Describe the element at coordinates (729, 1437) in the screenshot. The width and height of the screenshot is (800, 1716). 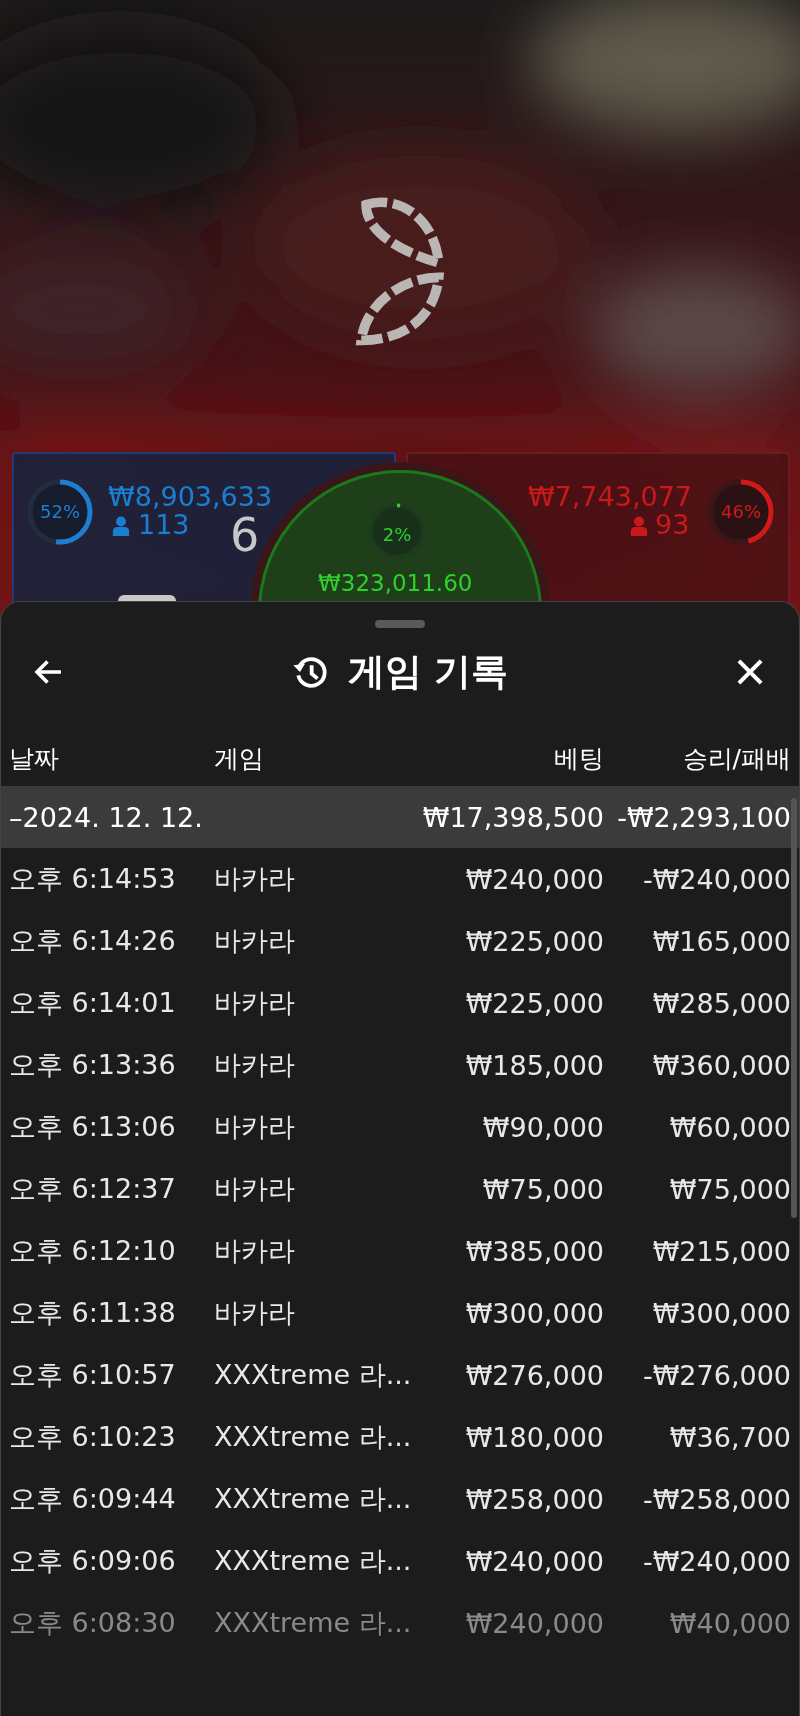
I see `result-cell-text: ₩36,700` at that location.